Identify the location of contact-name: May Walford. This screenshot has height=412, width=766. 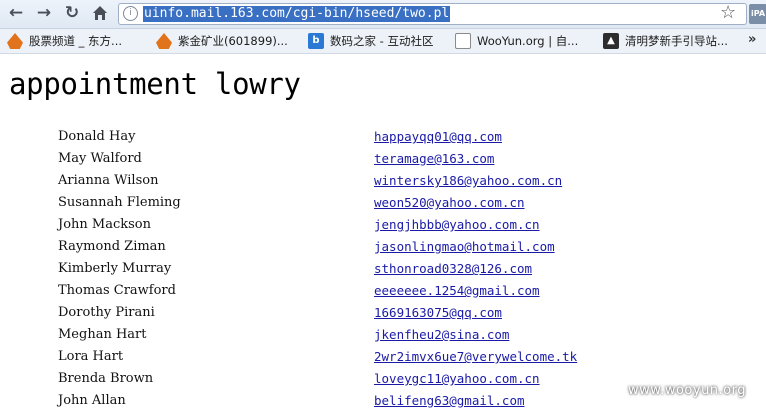
(100, 158).